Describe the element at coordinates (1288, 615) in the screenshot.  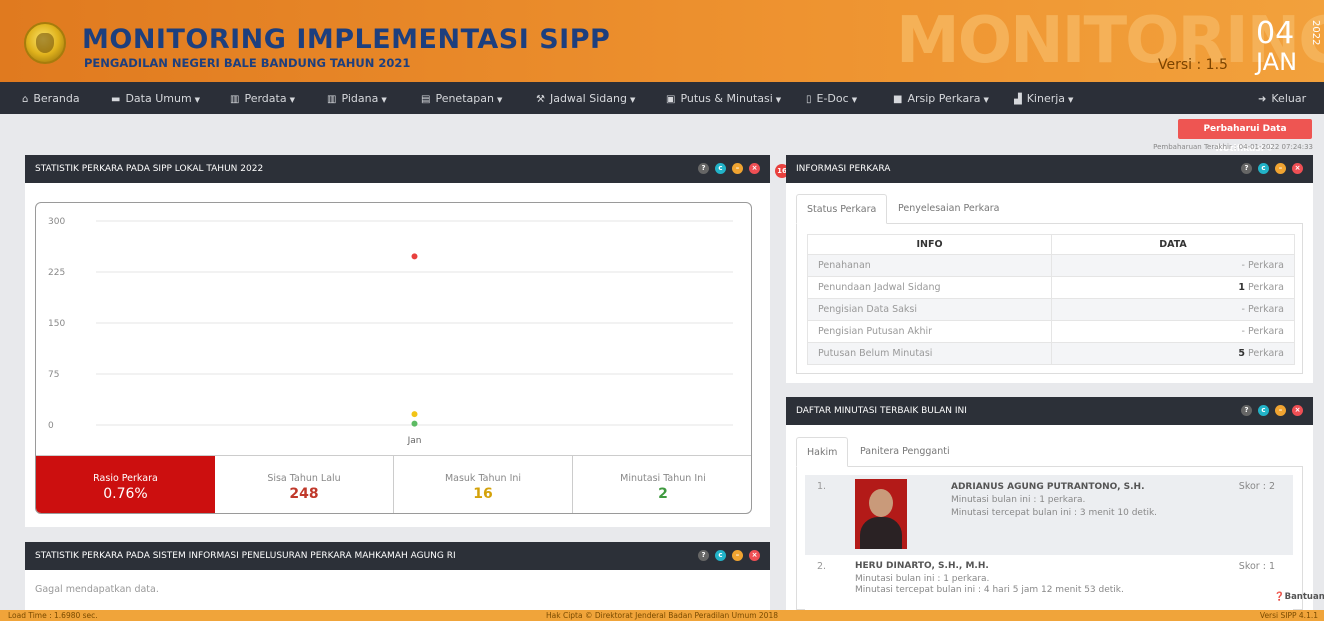
I see `sipp-version: Versi SIPP 4.1.1` at that location.